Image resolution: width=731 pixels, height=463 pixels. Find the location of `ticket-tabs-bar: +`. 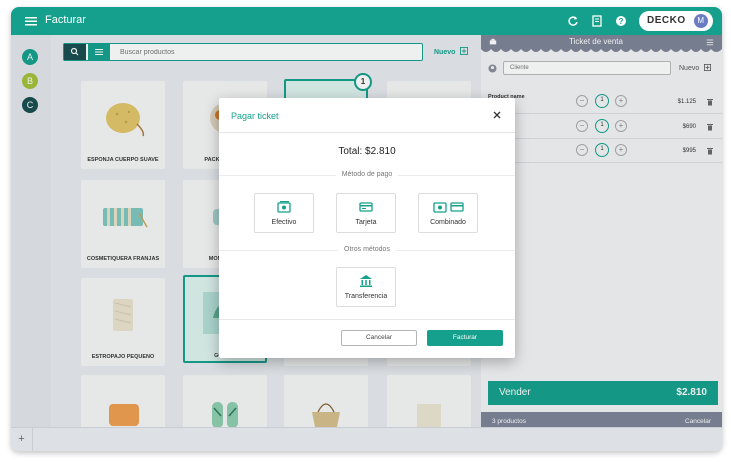

ticket-tabs-bar: + is located at coordinates (366, 439).